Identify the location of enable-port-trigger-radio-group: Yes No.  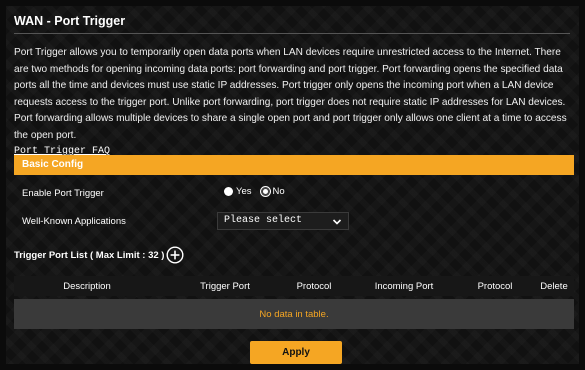
(257, 191).